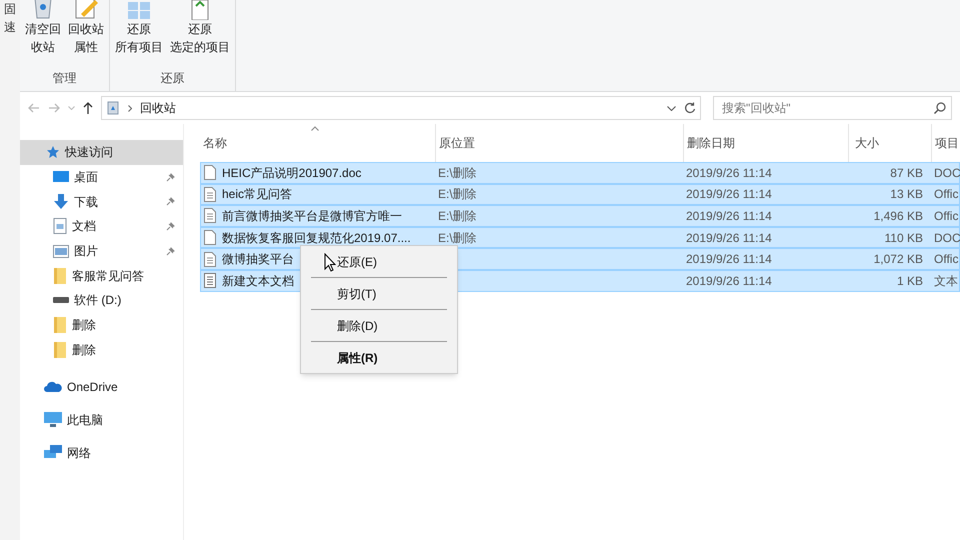 This screenshot has height=540, width=960. I want to click on tiles-icon, so click(139, 10).